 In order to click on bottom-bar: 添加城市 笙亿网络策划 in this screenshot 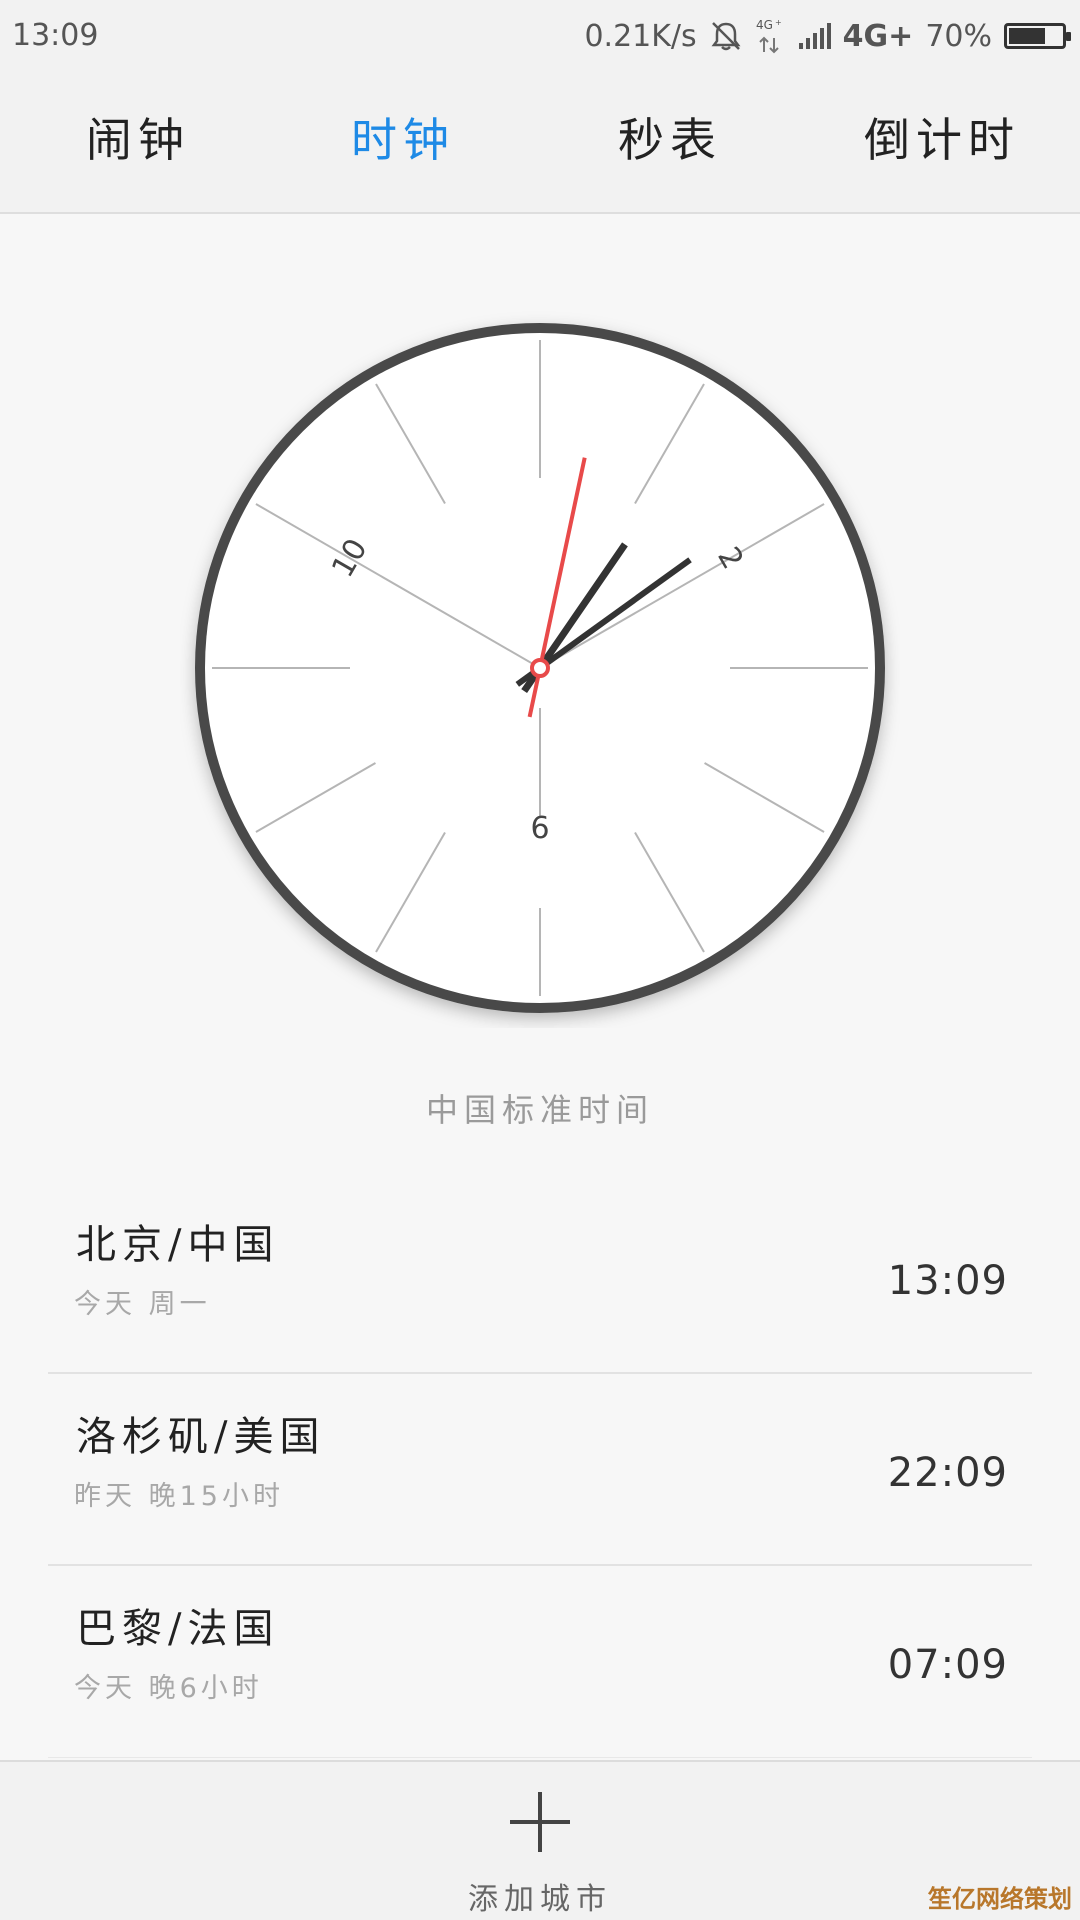, I will do `click(540, 1840)`.